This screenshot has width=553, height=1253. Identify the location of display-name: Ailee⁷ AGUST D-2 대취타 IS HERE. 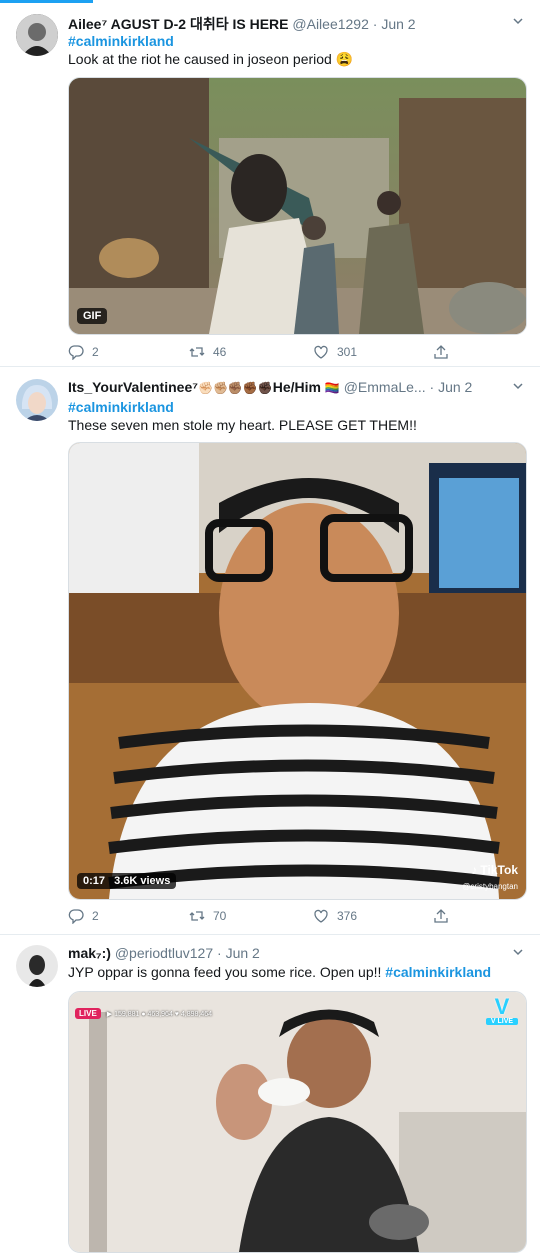
(178, 24).